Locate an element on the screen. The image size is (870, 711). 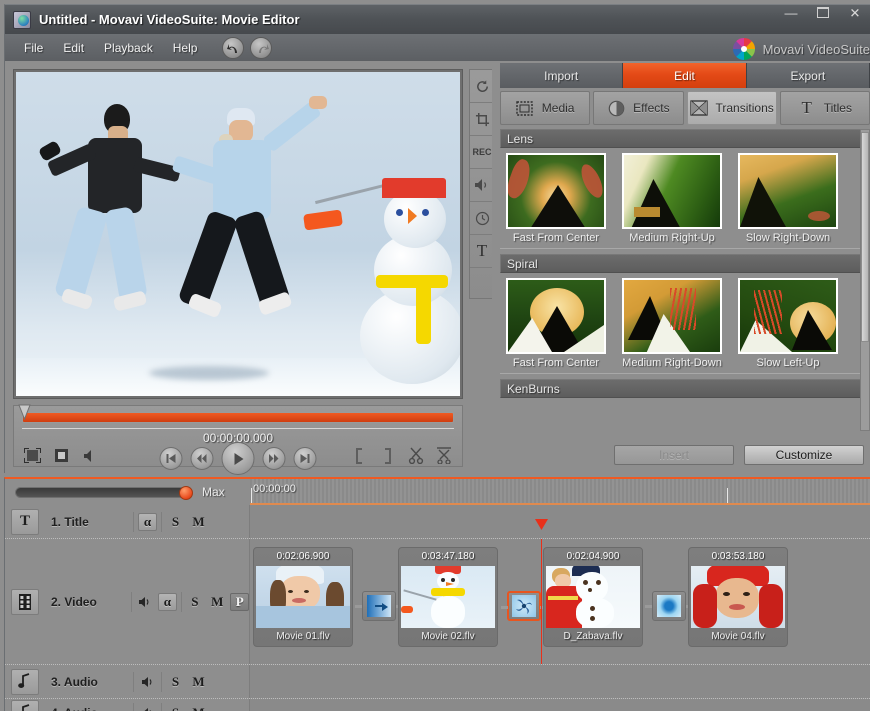
track-audio-4: 4. Audio S M is located at coordinates (437, 705).